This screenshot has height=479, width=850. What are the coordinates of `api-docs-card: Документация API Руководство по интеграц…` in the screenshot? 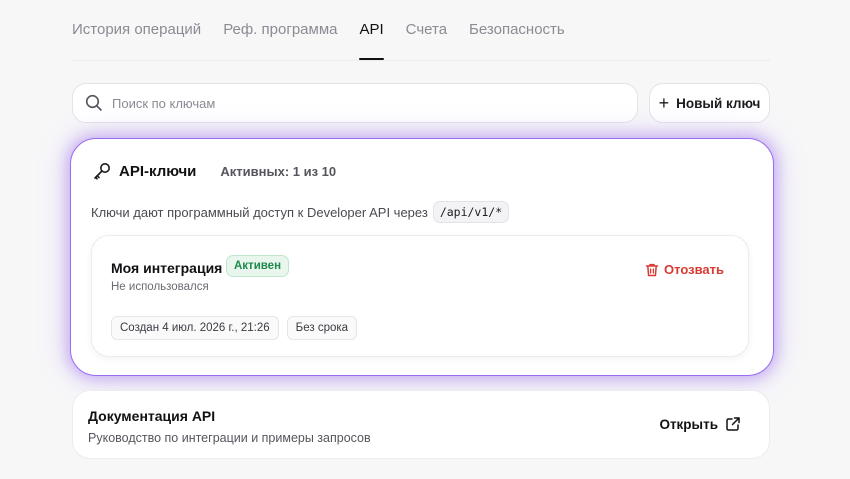 It's located at (421, 424).